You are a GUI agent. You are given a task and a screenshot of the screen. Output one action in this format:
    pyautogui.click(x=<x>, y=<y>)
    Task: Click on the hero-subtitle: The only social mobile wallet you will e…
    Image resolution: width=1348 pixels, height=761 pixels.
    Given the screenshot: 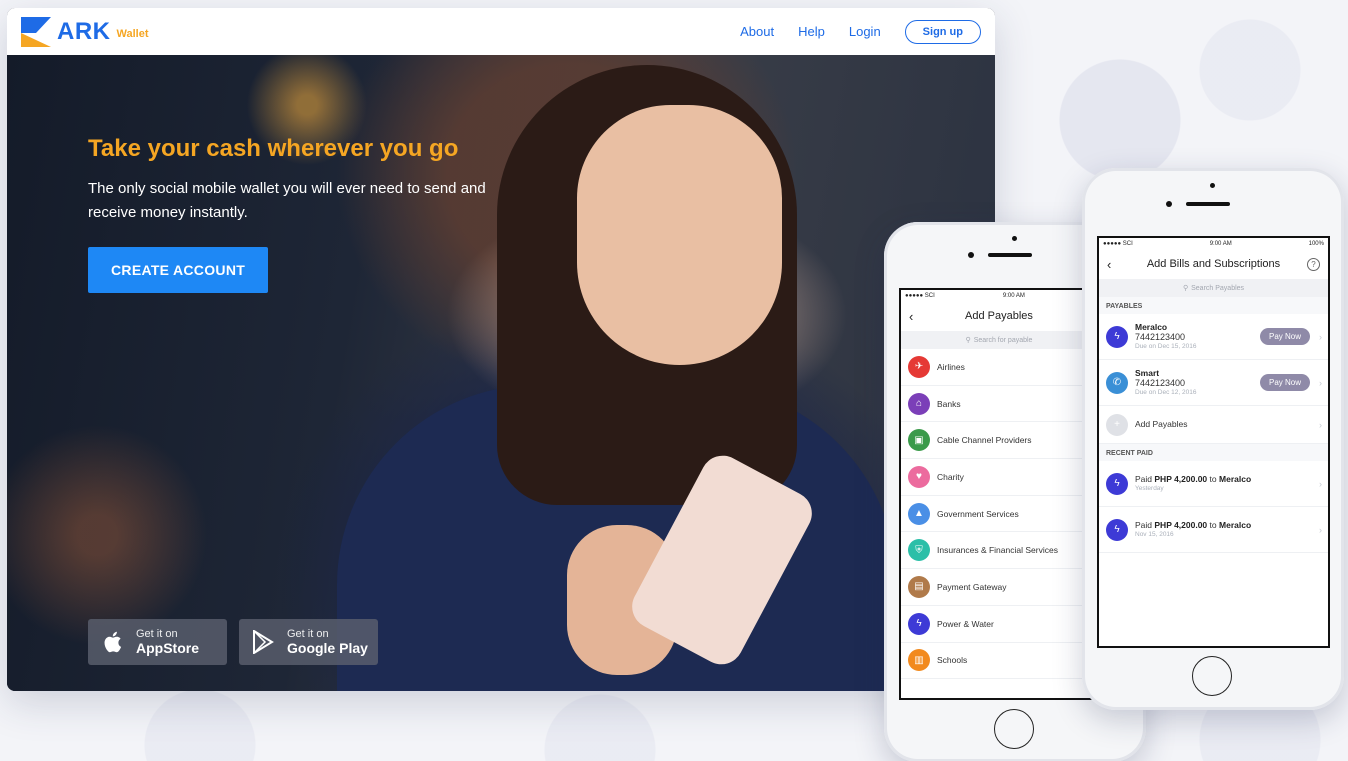 What is the action you would take?
    pyautogui.click(x=287, y=200)
    